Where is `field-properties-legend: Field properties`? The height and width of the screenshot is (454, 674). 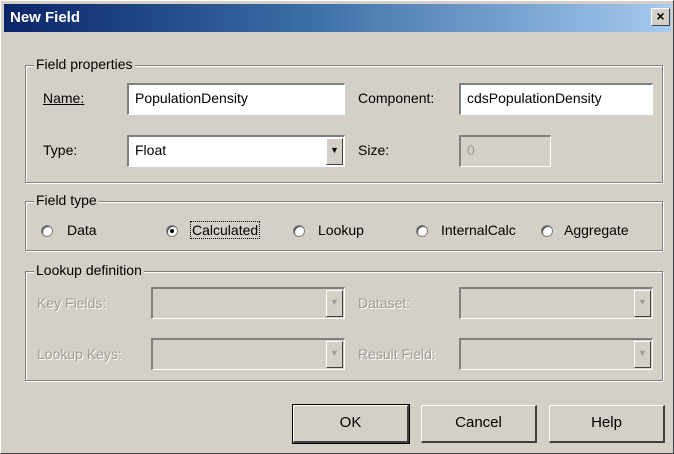
field-properties-legend: Field properties is located at coordinates (84, 64).